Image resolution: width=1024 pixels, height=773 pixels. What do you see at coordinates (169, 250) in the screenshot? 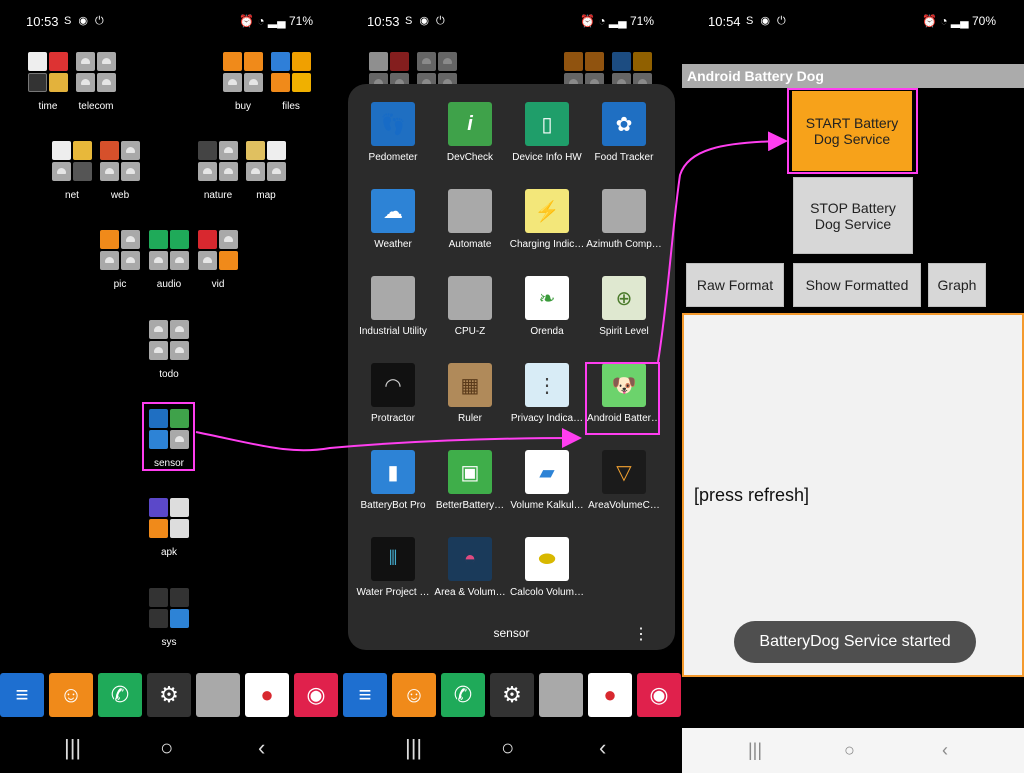
I see `folder-audio` at bounding box center [169, 250].